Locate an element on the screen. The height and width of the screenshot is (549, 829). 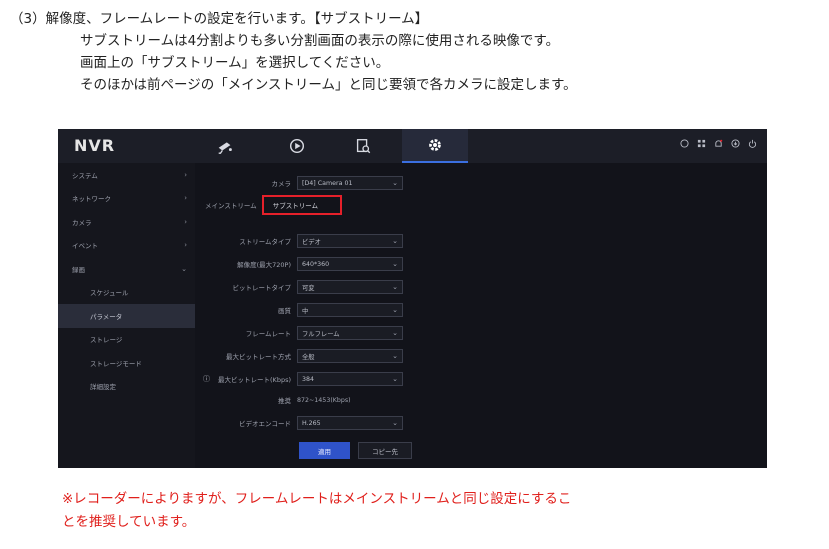
sidebar-item-storage-mode: ストレージモード is located at coordinates (126, 363).